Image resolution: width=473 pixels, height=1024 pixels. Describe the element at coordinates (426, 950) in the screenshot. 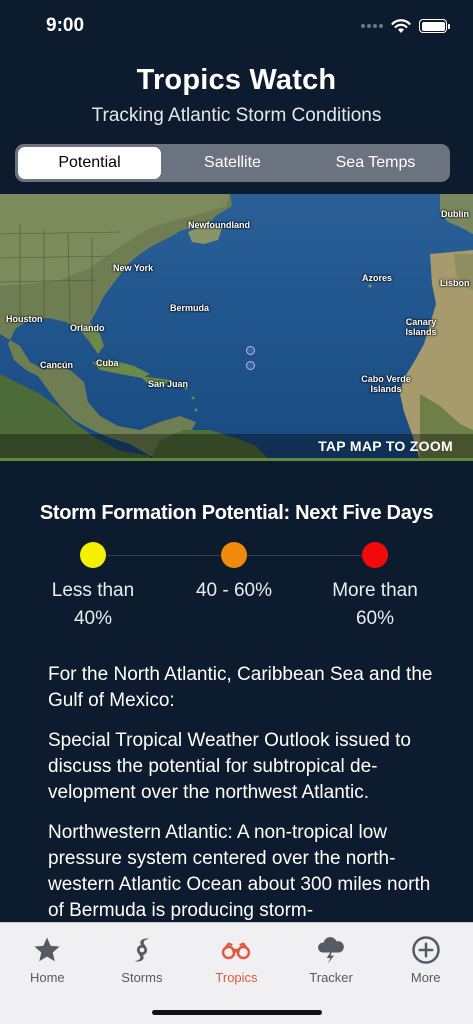

I see `plus-circle-icon` at that location.